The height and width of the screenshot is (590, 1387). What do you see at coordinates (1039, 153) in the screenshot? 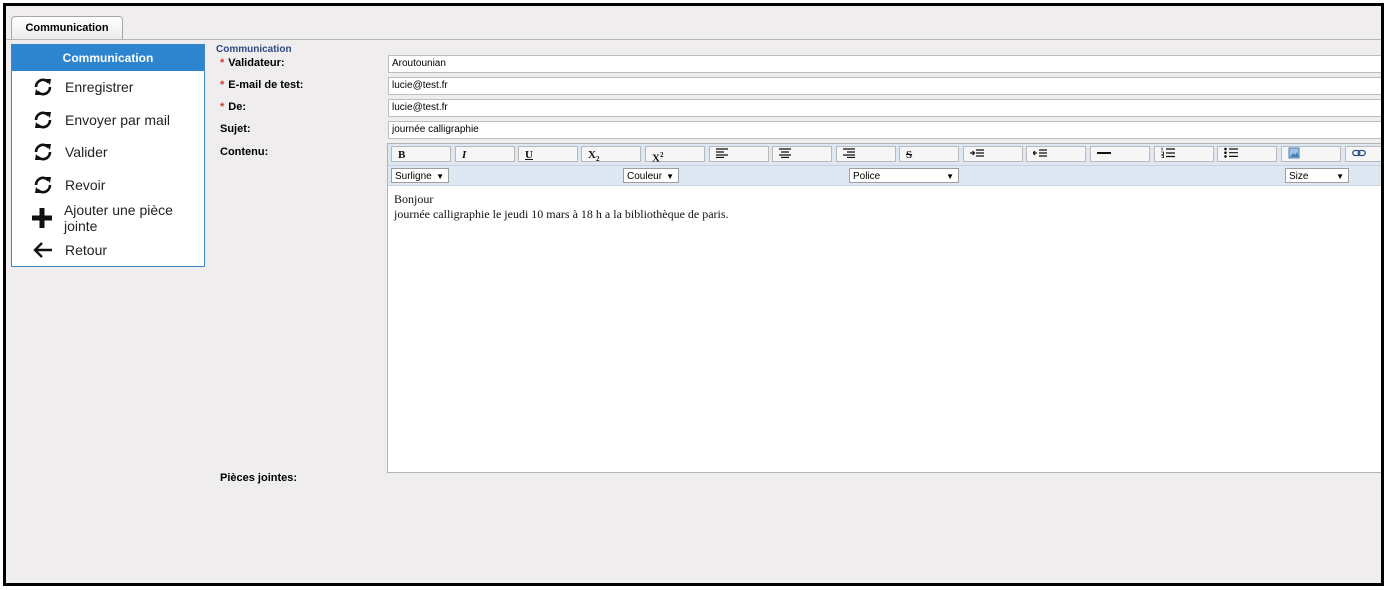
I see `outdent-icon` at bounding box center [1039, 153].